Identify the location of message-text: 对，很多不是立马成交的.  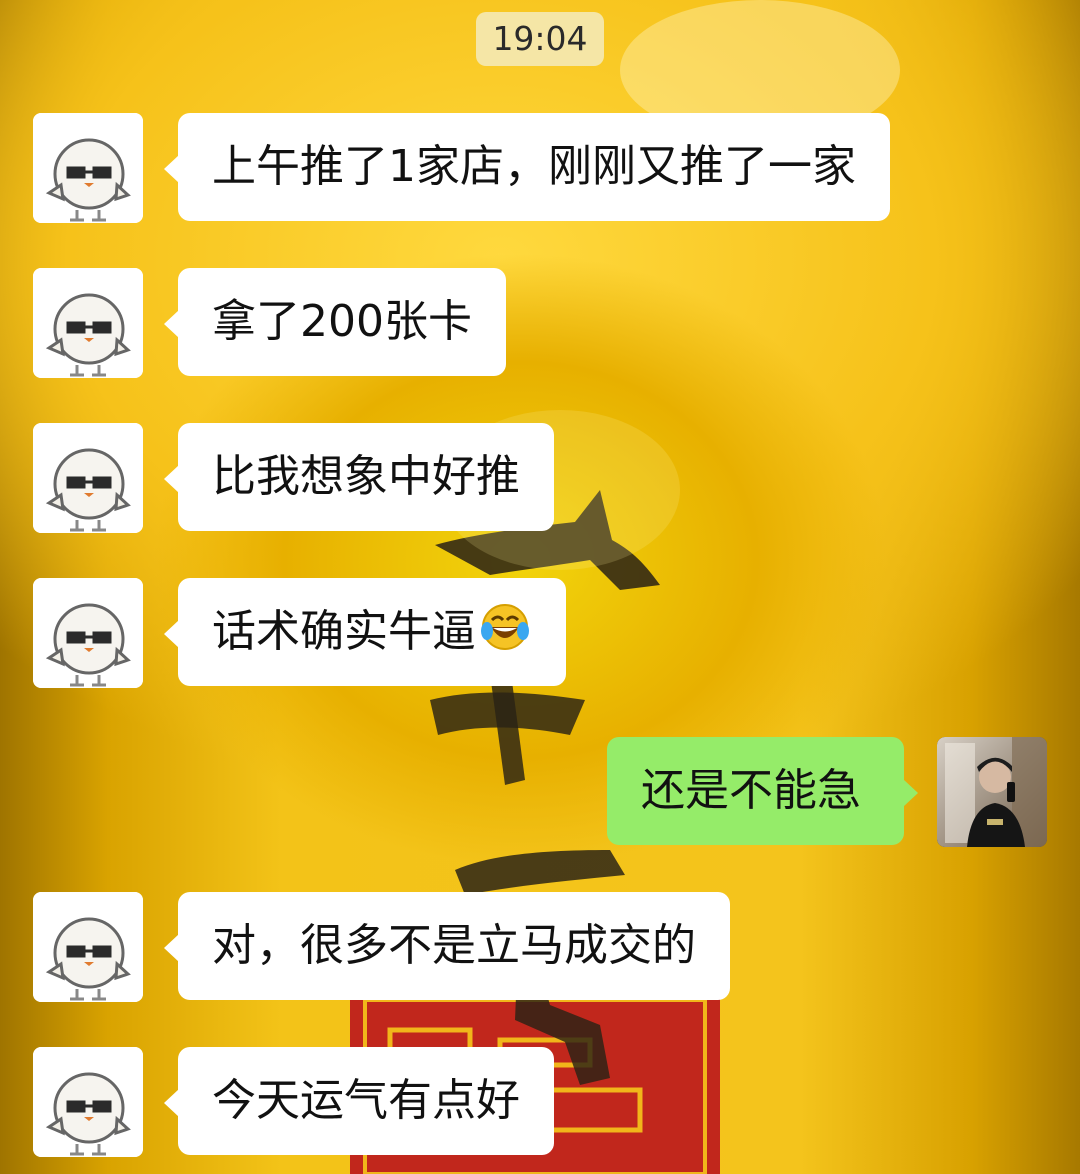
(454, 945).